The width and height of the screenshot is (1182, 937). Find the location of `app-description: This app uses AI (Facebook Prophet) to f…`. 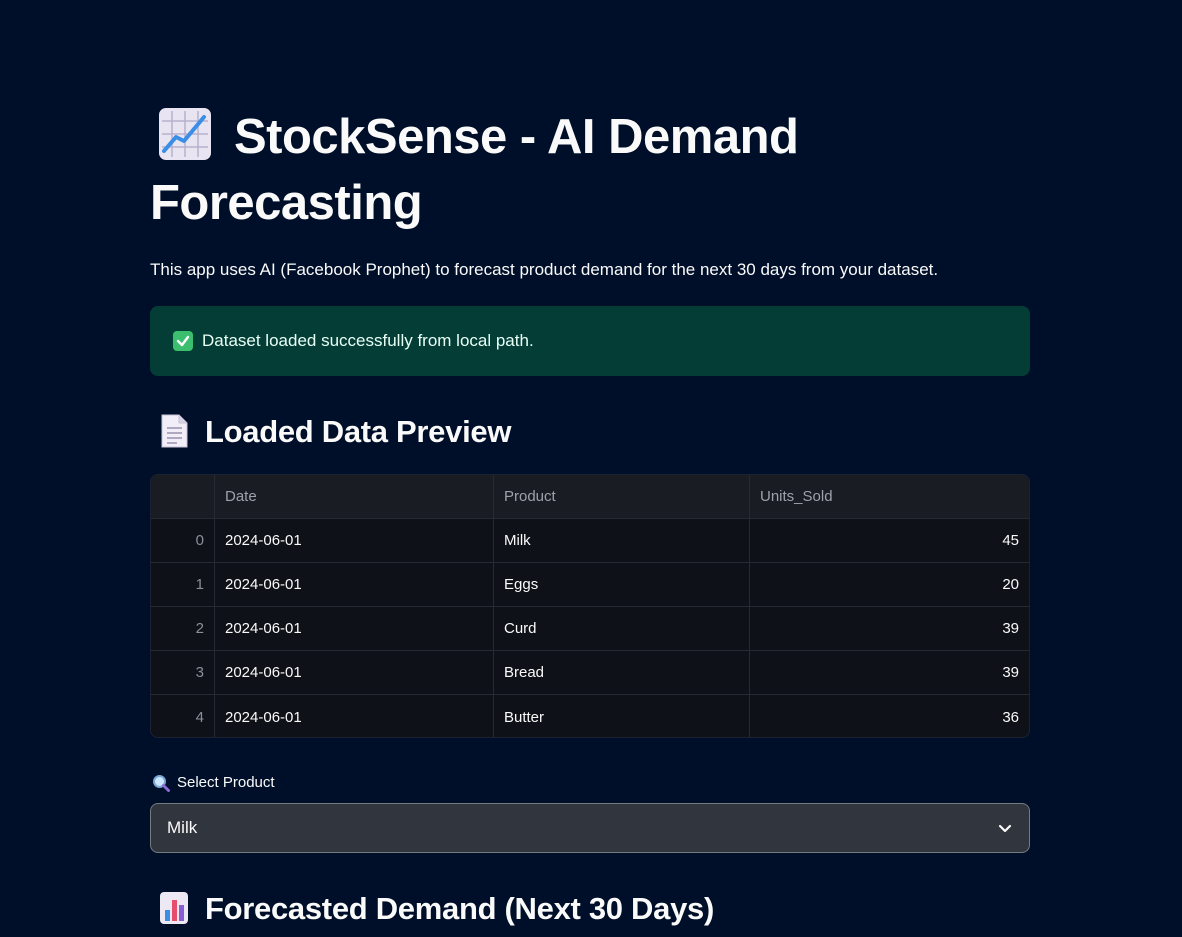

app-description: This app uses AI (Facebook Prophet) to f… is located at coordinates (544, 269).